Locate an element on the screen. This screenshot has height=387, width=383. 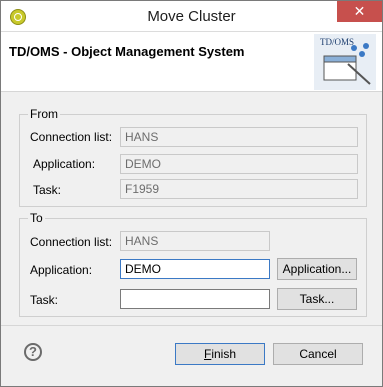
logo-text: TD/OMS is located at coordinates (337, 42).